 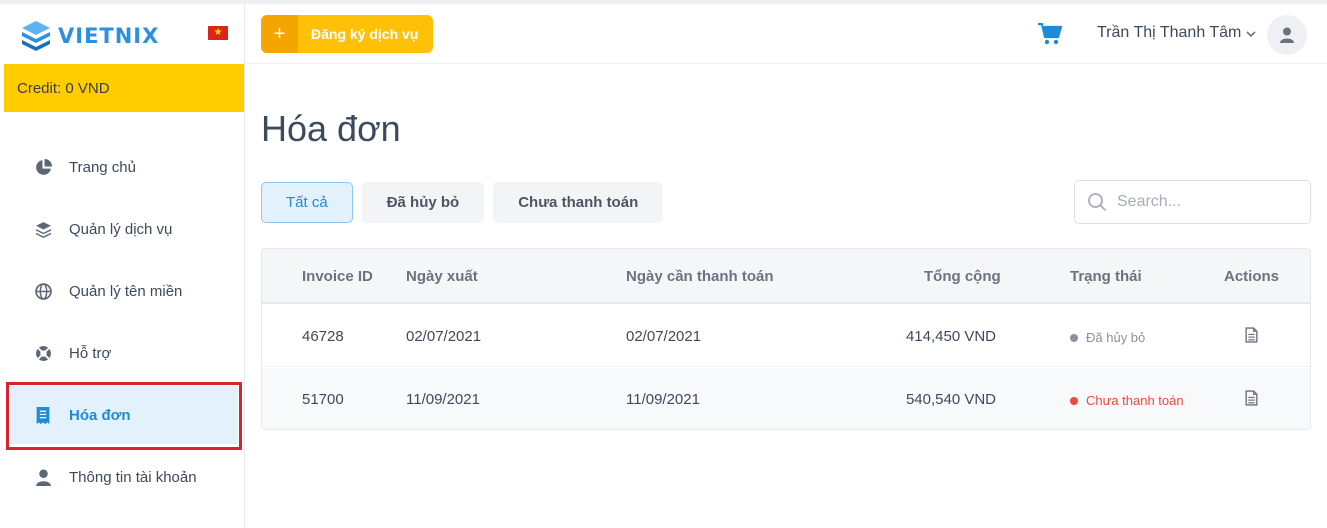 I want to click on sidebar-item-services: Quản lý dịch vụ, so click(x=124, y=229).